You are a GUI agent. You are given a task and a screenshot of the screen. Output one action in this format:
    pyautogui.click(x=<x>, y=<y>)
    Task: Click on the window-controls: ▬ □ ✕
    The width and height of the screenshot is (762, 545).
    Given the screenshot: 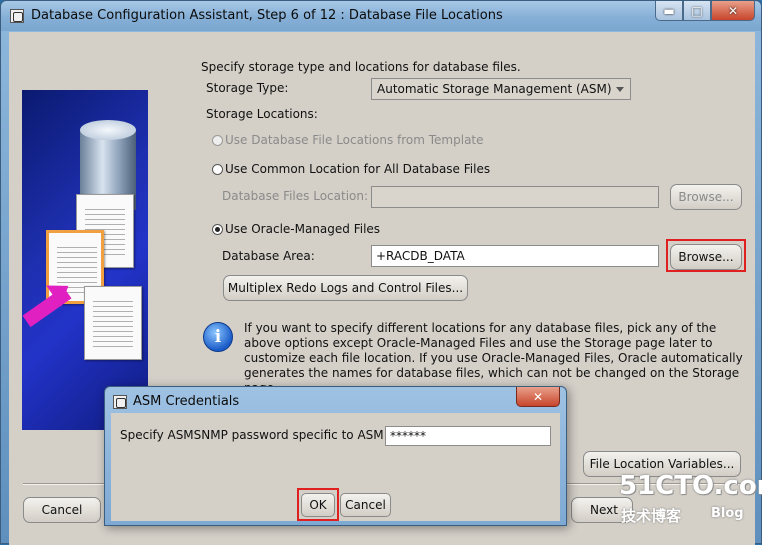 What is the action you would take?
    pyautogui.click(x=705, y=11)
    